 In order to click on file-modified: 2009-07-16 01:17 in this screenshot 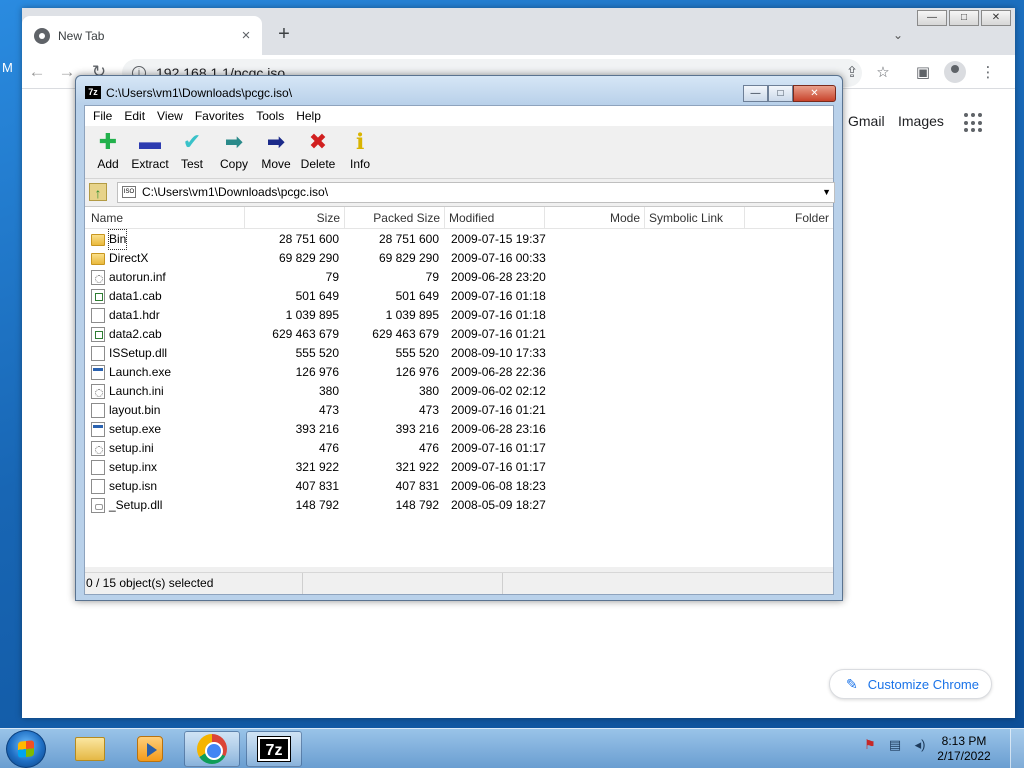, I will do `click(498, 448)`.